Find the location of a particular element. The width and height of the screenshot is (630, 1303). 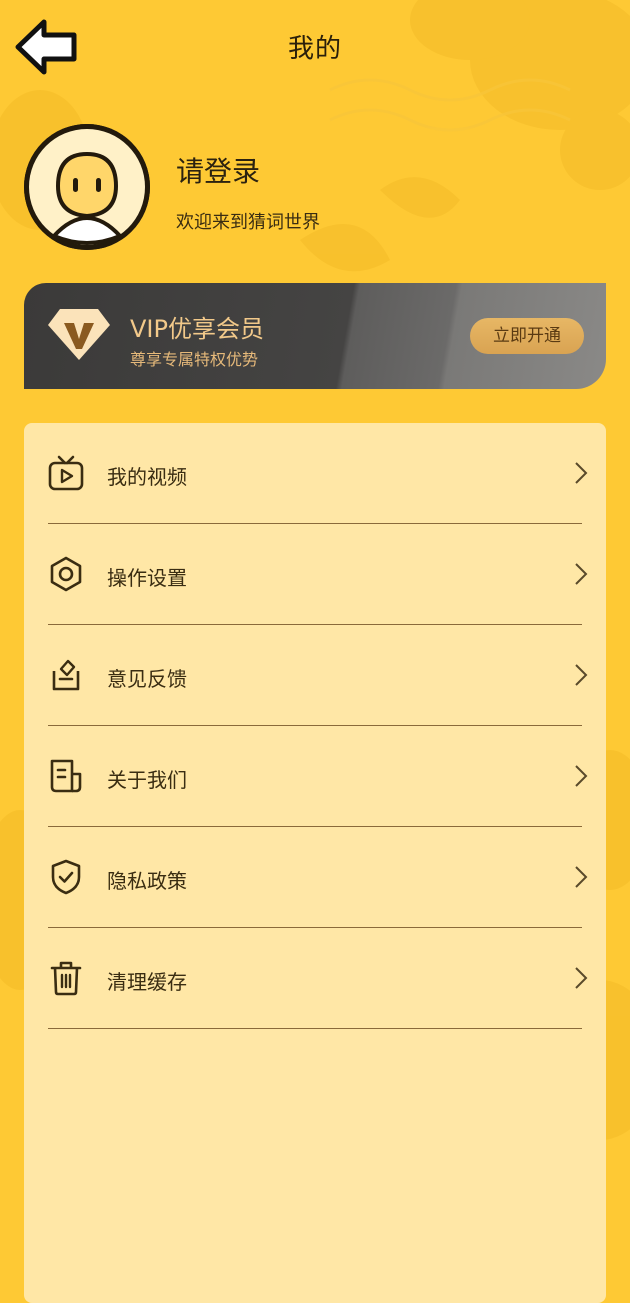

menu-label-settings: 操作设置 is located at coordinates (147, 578).